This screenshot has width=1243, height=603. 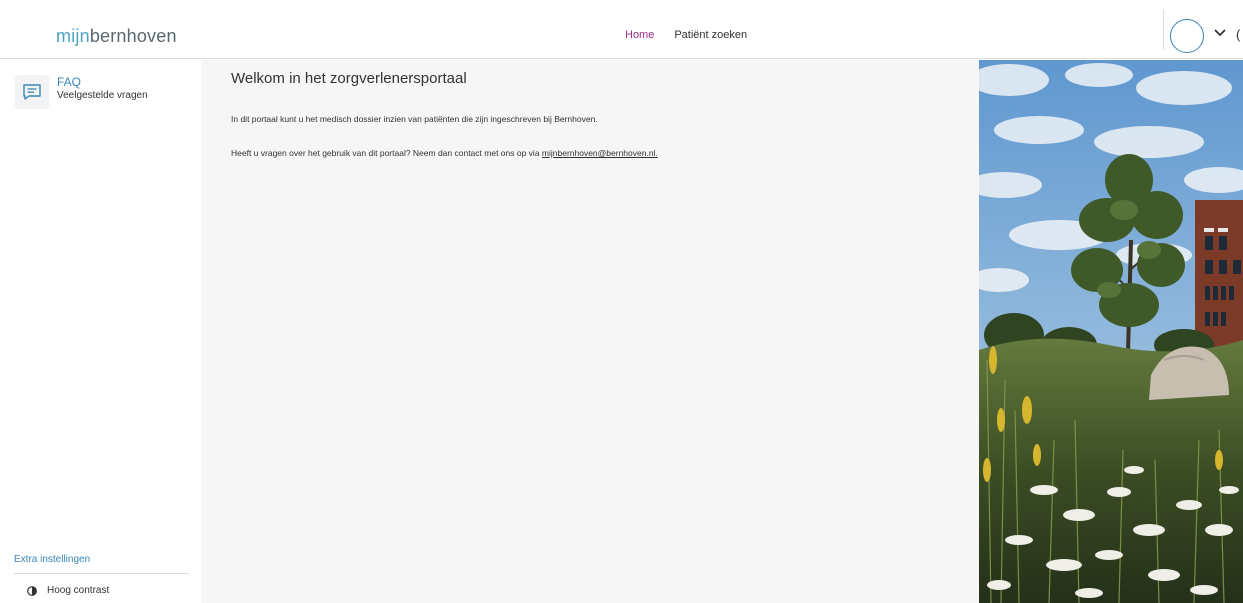 What do you see at coordinates (1238, 34) in the screenshot?
I see `user-menu-label: (` at bounding box center [1238, 34].